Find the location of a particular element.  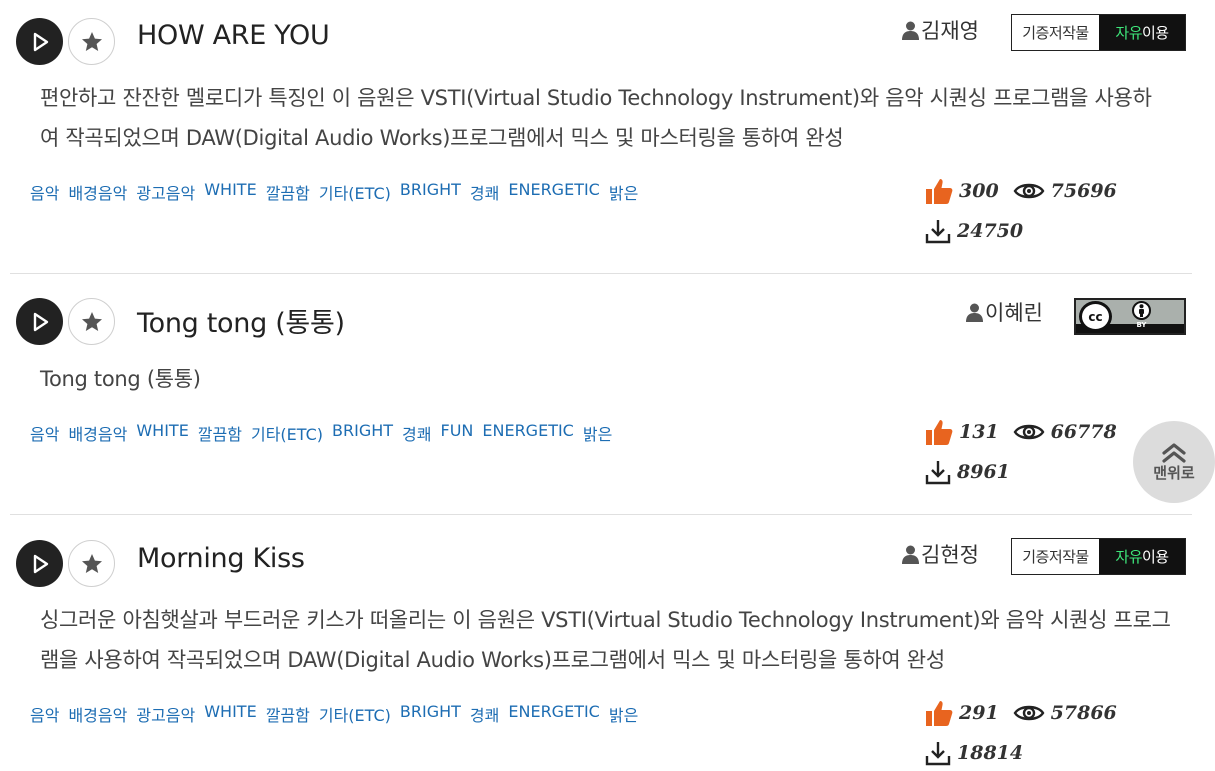

author-name: 김재영 is located at coordinates (950, 31).